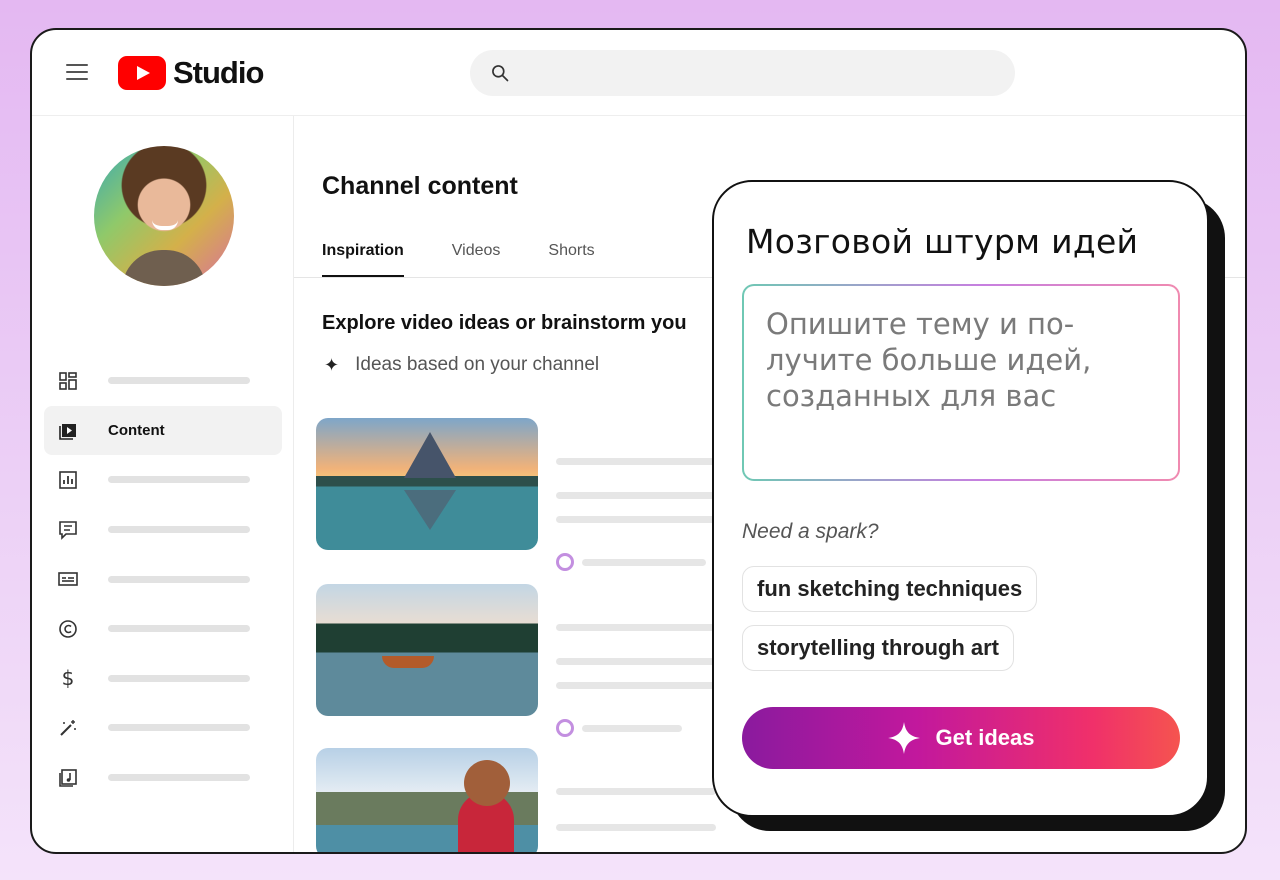 The image size is (1280, 880). Describe the element at coordinates (332, 364) in the screenshot. I see `sparkle-icon: ✦` at that location.